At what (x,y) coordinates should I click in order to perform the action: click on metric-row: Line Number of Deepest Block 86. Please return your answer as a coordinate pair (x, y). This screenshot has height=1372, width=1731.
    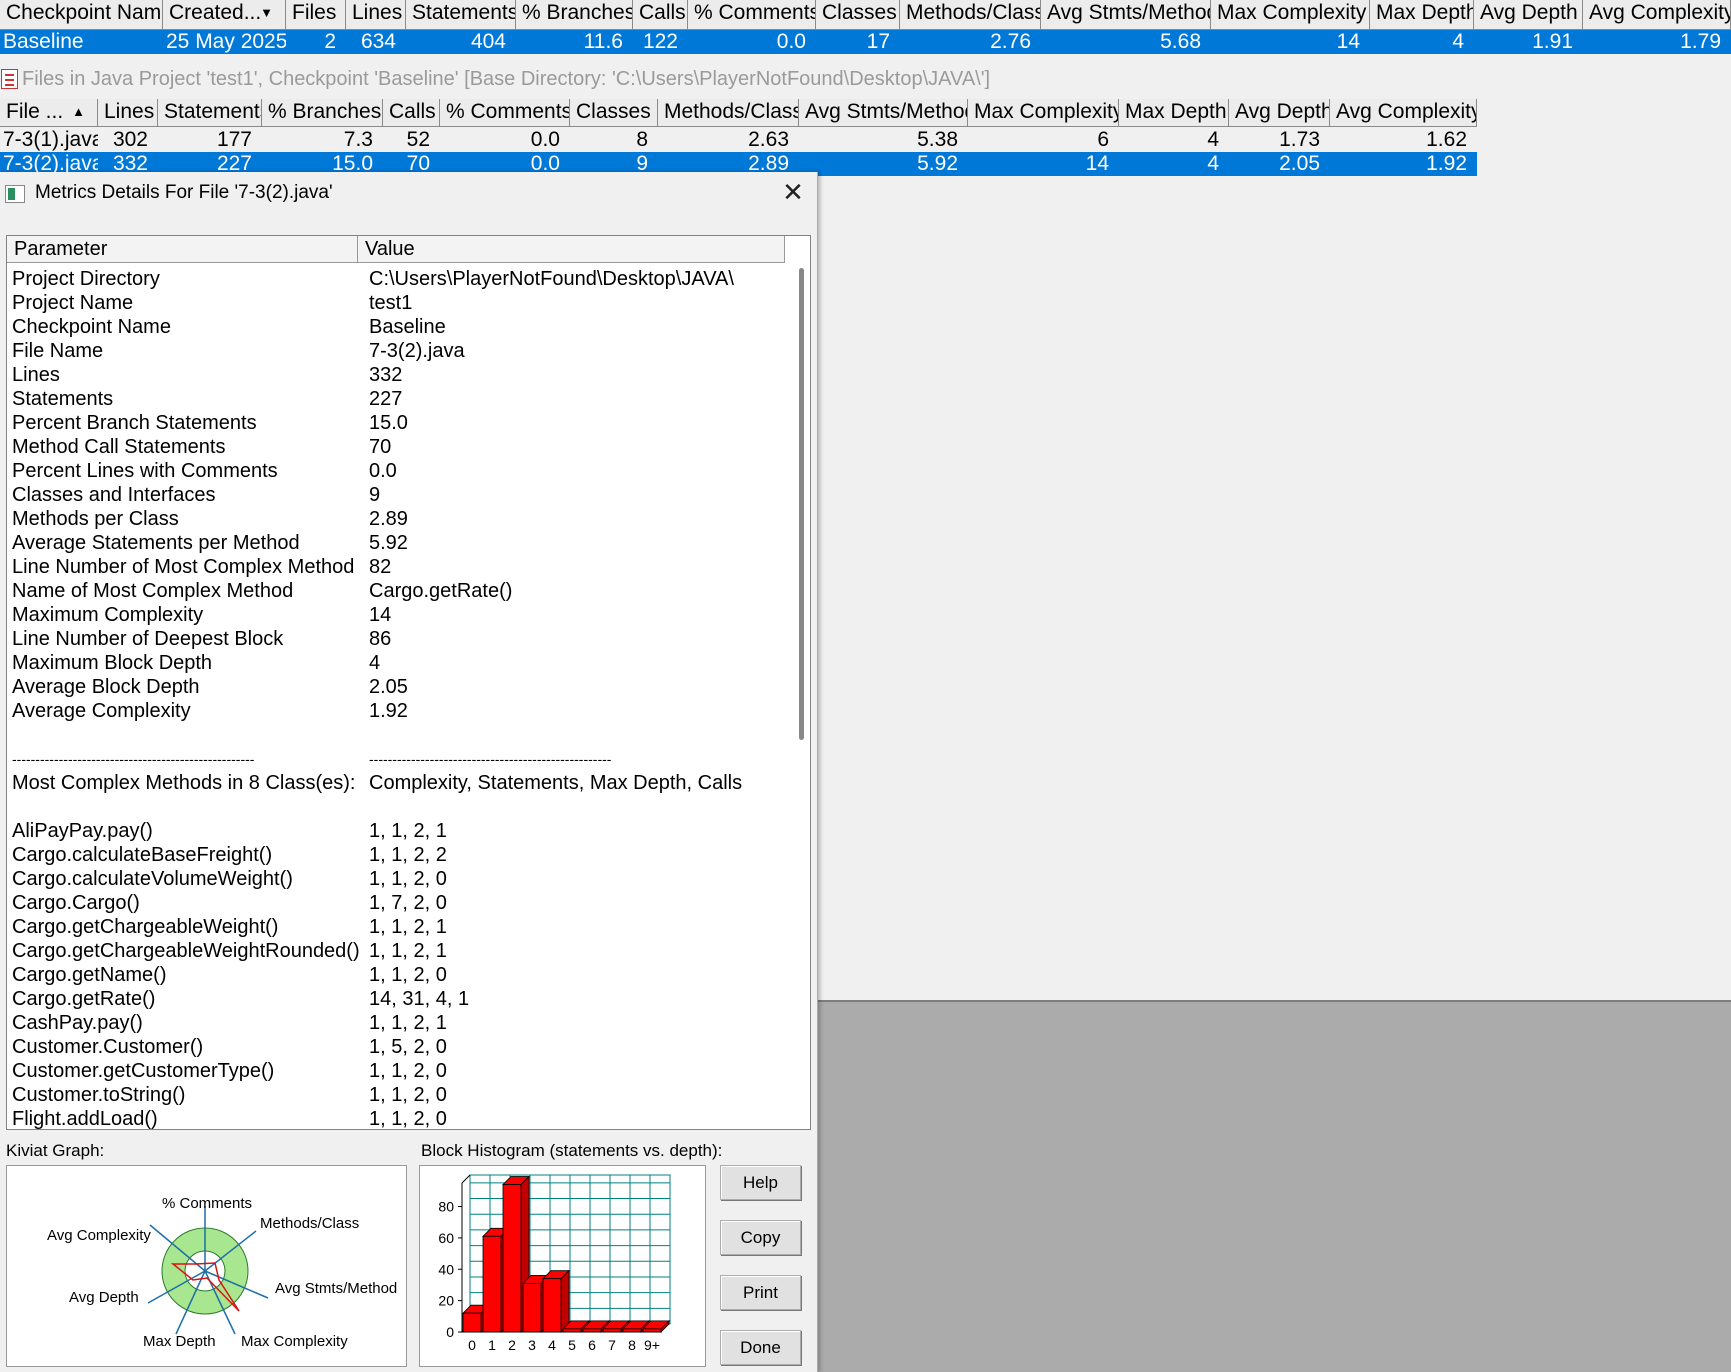
    Looking at the image, I should click on (397, 639).